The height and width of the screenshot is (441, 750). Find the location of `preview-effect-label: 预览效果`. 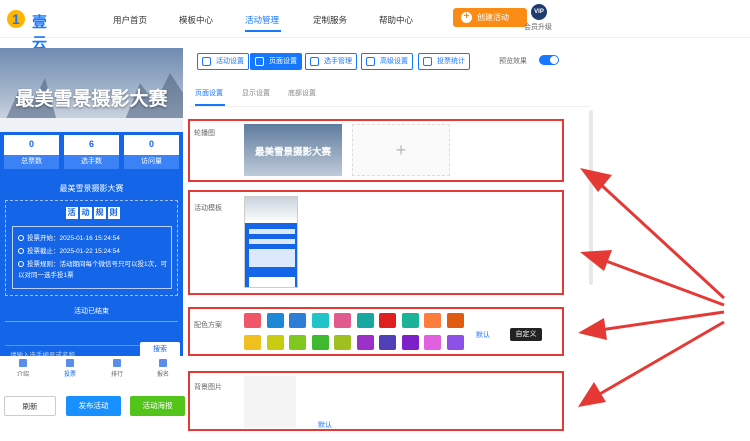

preview-effect-label: 预览效果 is located at coordinates (513, 61).